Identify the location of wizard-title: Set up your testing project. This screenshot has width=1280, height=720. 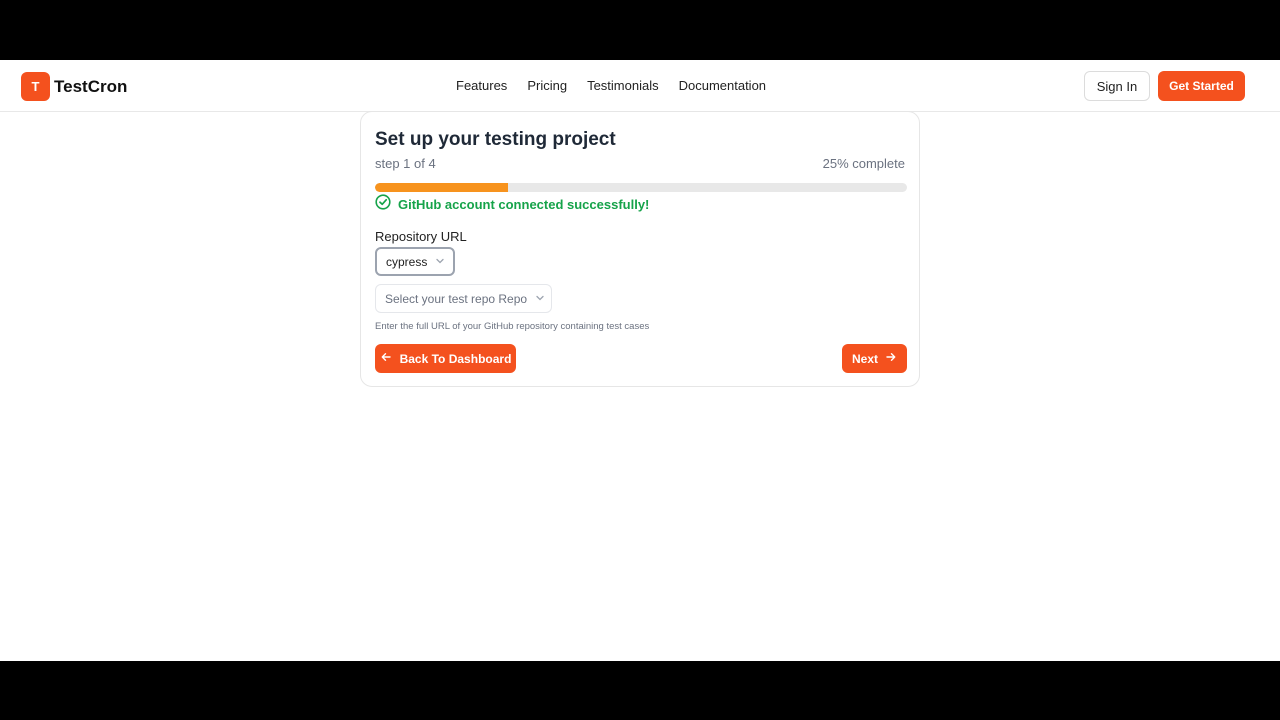
(495, 139).